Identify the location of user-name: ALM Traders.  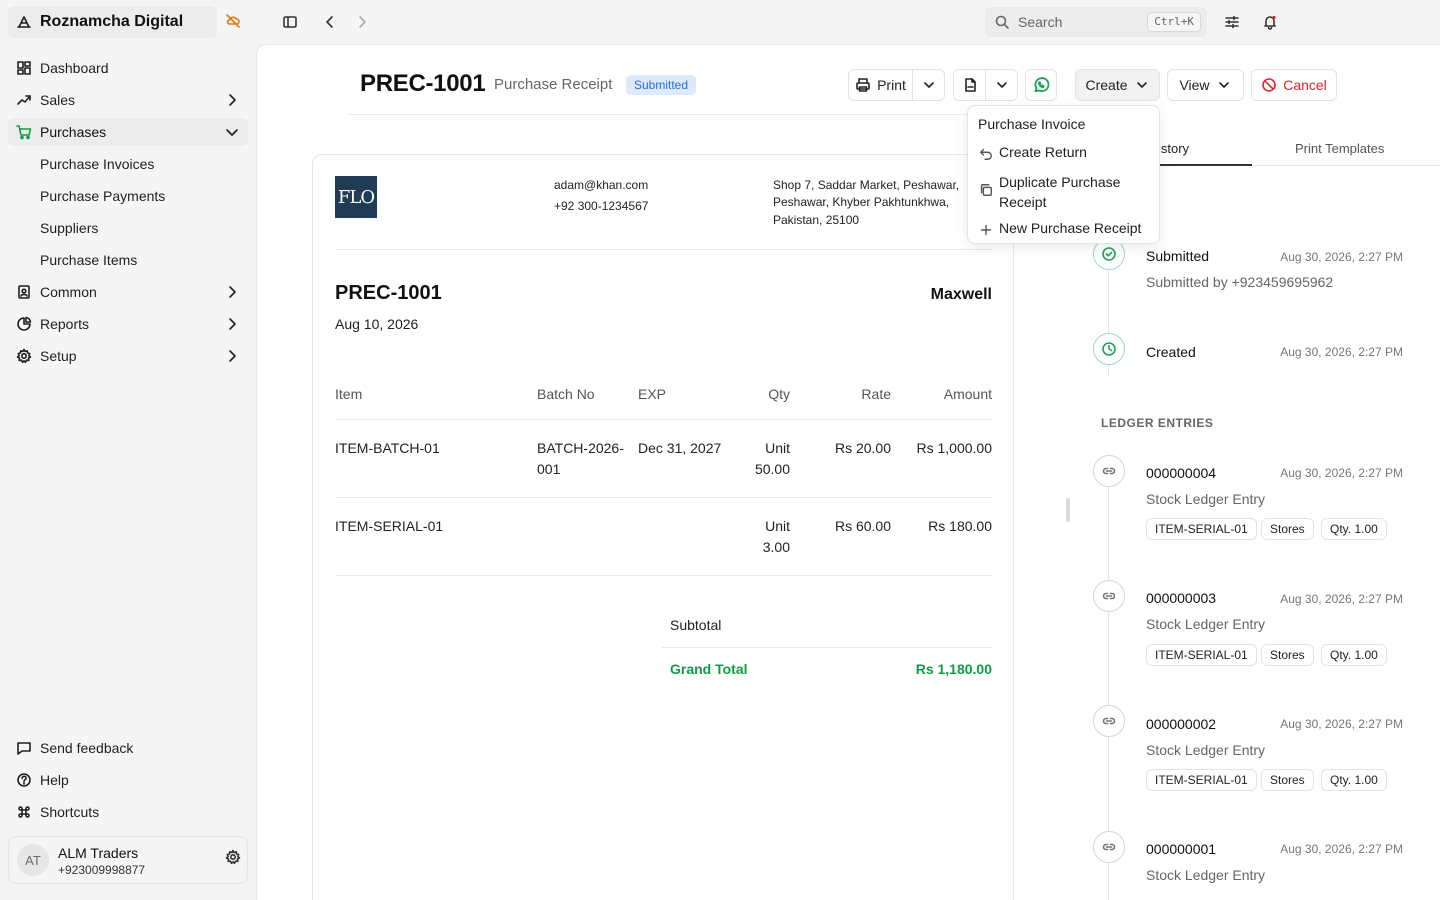
(98, 853).